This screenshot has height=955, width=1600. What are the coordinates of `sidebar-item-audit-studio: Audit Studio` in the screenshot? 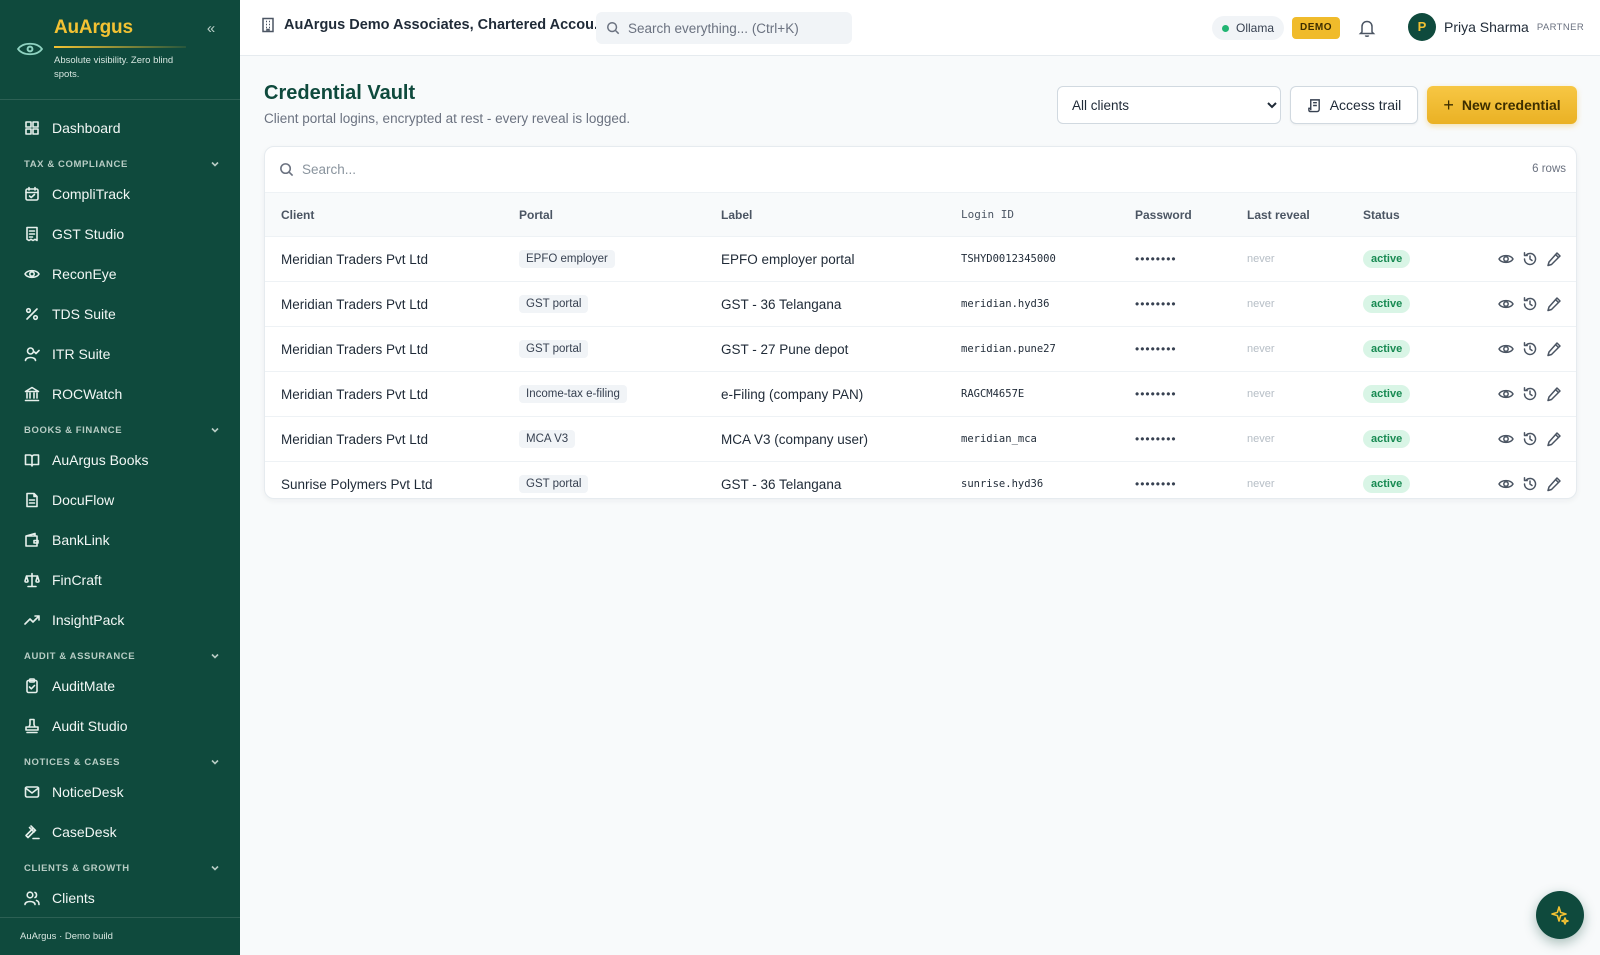 It's located at (120, 726).